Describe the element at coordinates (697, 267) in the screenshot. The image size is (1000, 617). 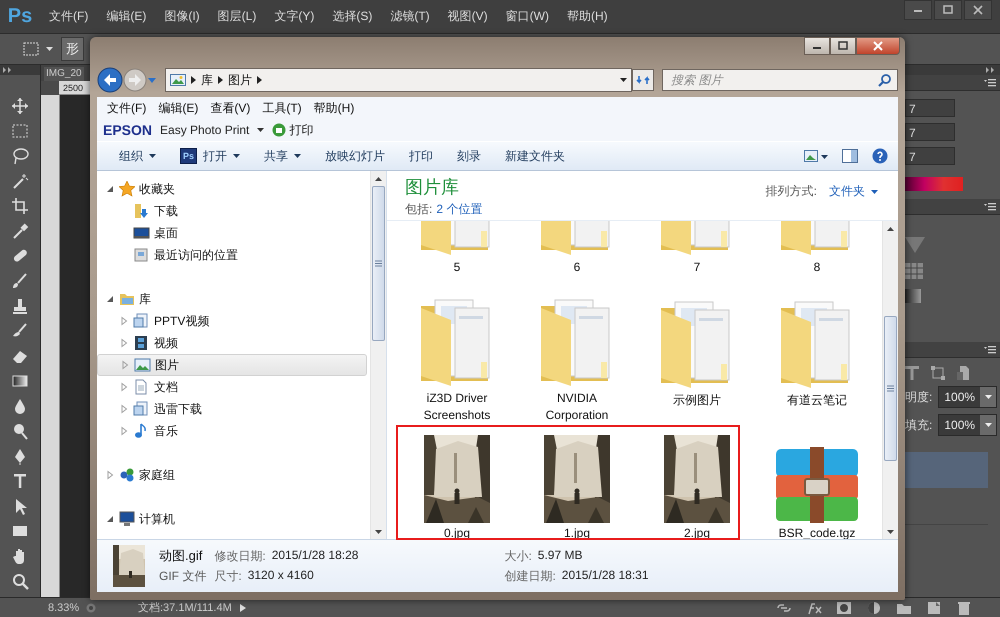
I see `file-name: 7` at that location.